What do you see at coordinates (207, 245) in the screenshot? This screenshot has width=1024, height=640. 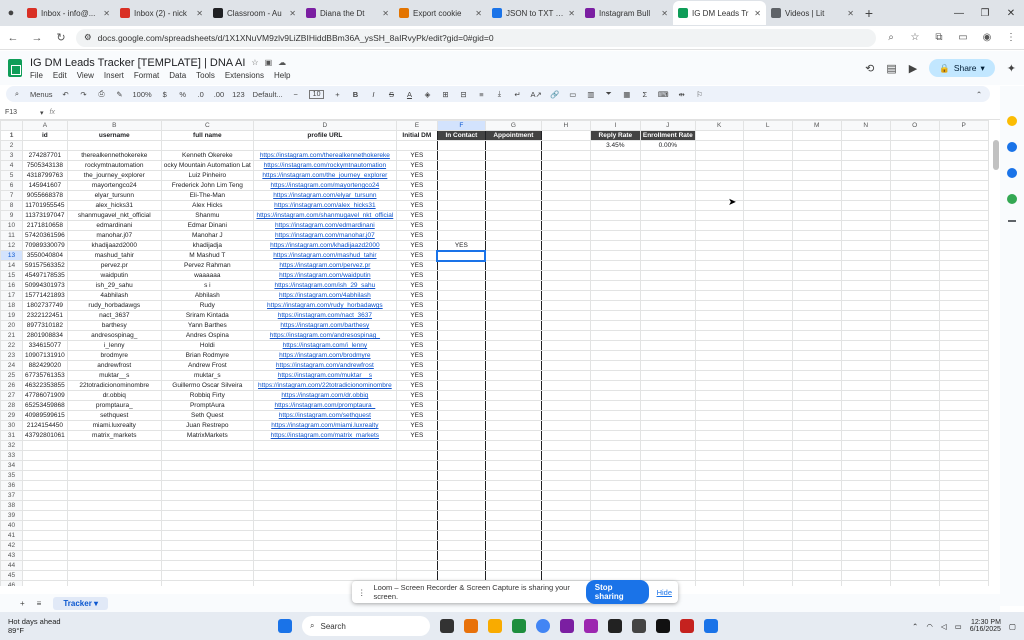 I see `cell: khadijadja` at bounding box center [207, 245].